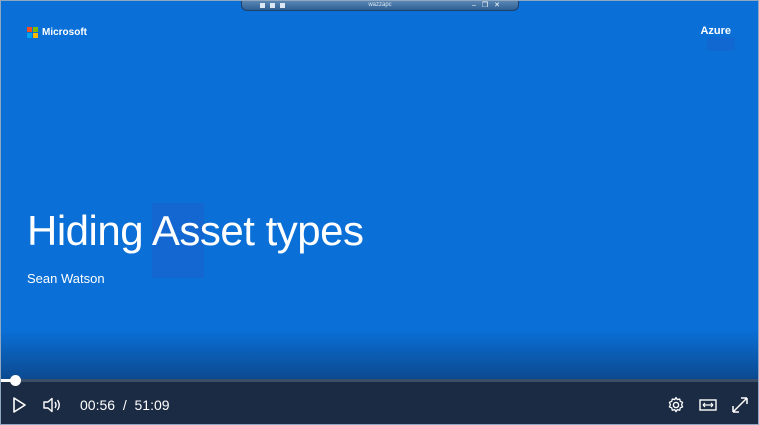  What do you see at coordinates (64, 32) in the screenshot?
I see `logo-text: Microsoft` at bounding box center [64, 32].